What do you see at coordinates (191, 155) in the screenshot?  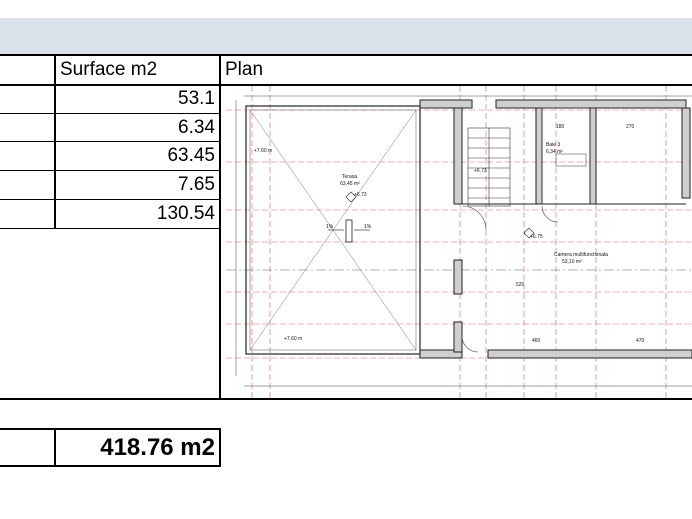 I see `surface-cell-3: 63.45` at bounding box center [191, 155].